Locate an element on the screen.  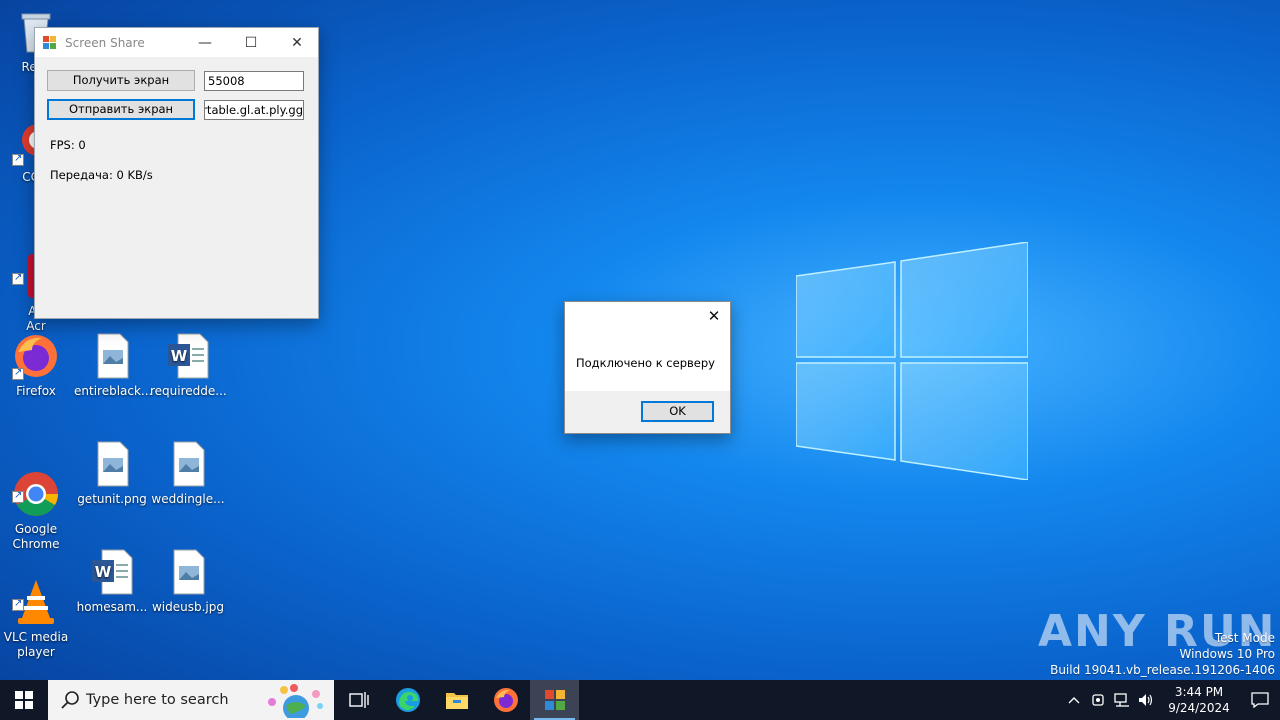
search-highlight-icon is located at coordinates (295, 701).